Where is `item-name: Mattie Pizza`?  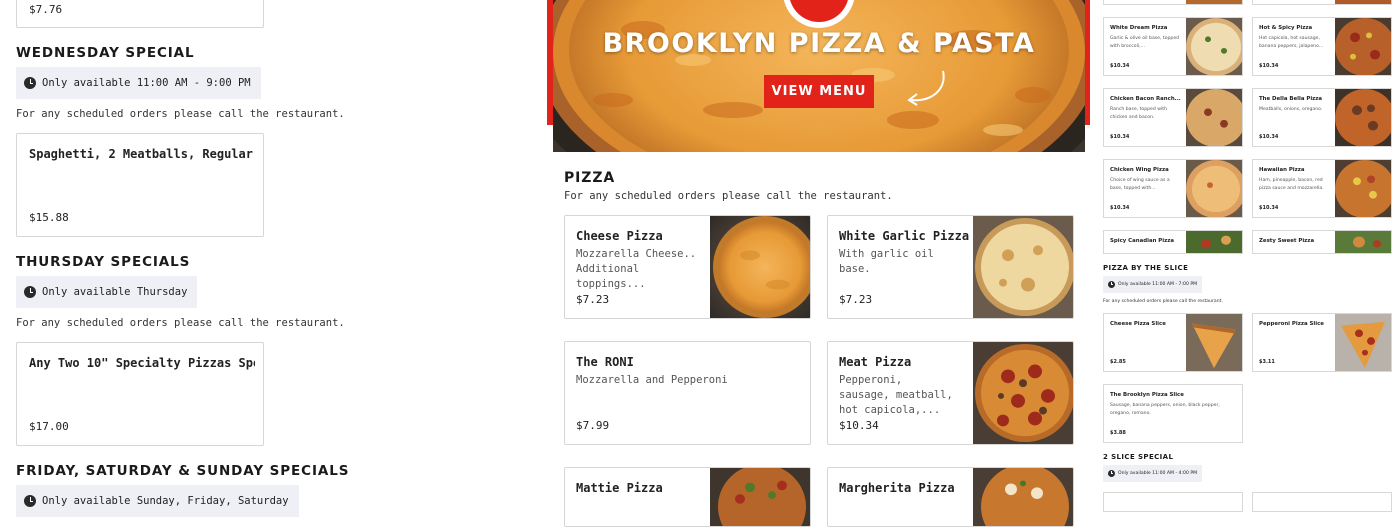 item-name: Mattie Pizza is located at coordinates (619, 488).